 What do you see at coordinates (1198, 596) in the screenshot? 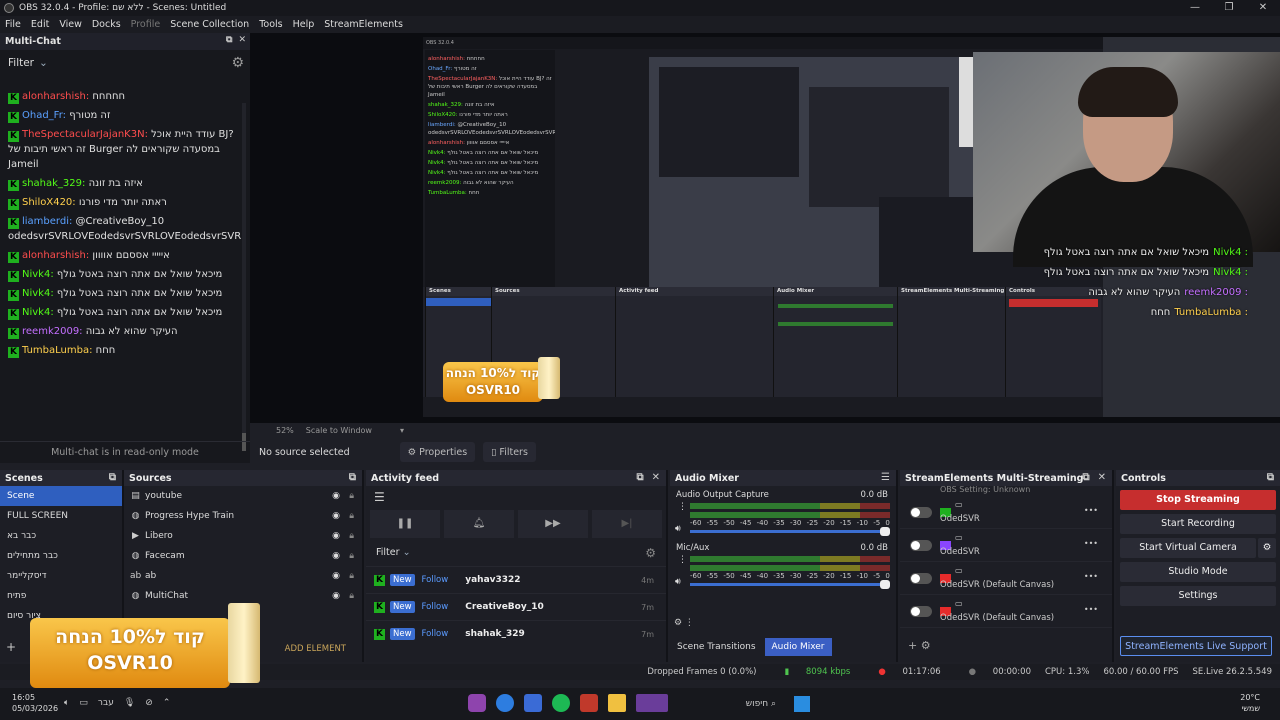
I see `settings-button: Settings` at bounding box center [1198, 596].